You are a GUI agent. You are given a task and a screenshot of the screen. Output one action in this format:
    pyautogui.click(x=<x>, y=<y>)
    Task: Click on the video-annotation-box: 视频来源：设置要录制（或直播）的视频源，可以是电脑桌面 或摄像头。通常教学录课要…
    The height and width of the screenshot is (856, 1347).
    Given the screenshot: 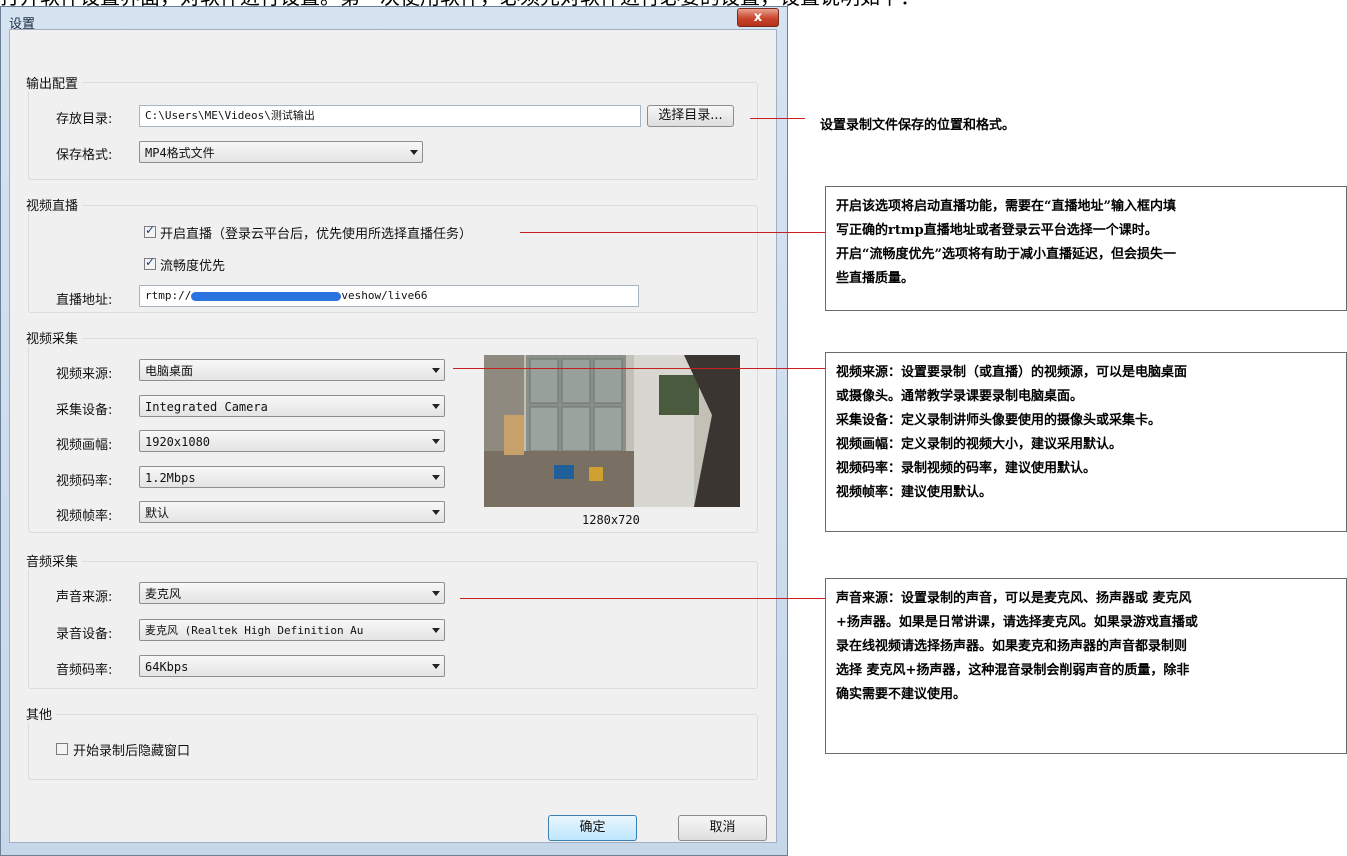 What is the action you would take?
    pyautogui.click(x=1086, y=442)
    